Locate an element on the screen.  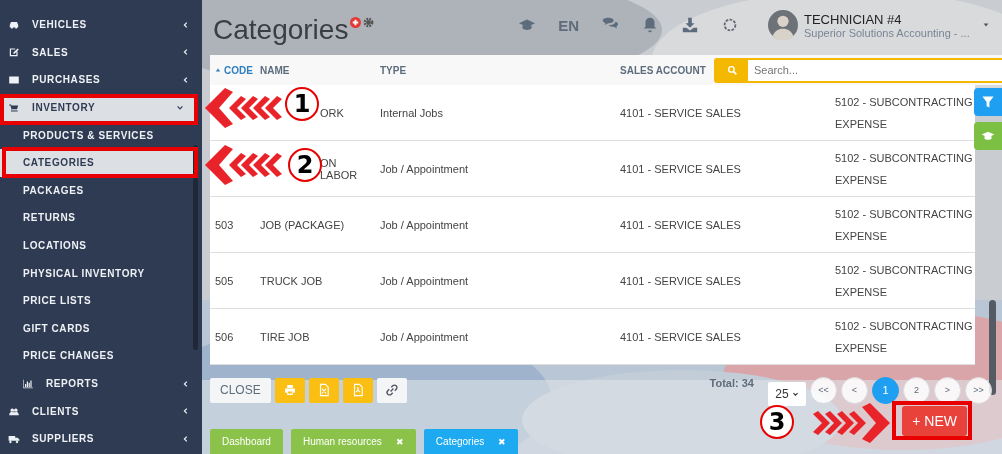
column-header: TYPE is located at coordinates (500, 70).